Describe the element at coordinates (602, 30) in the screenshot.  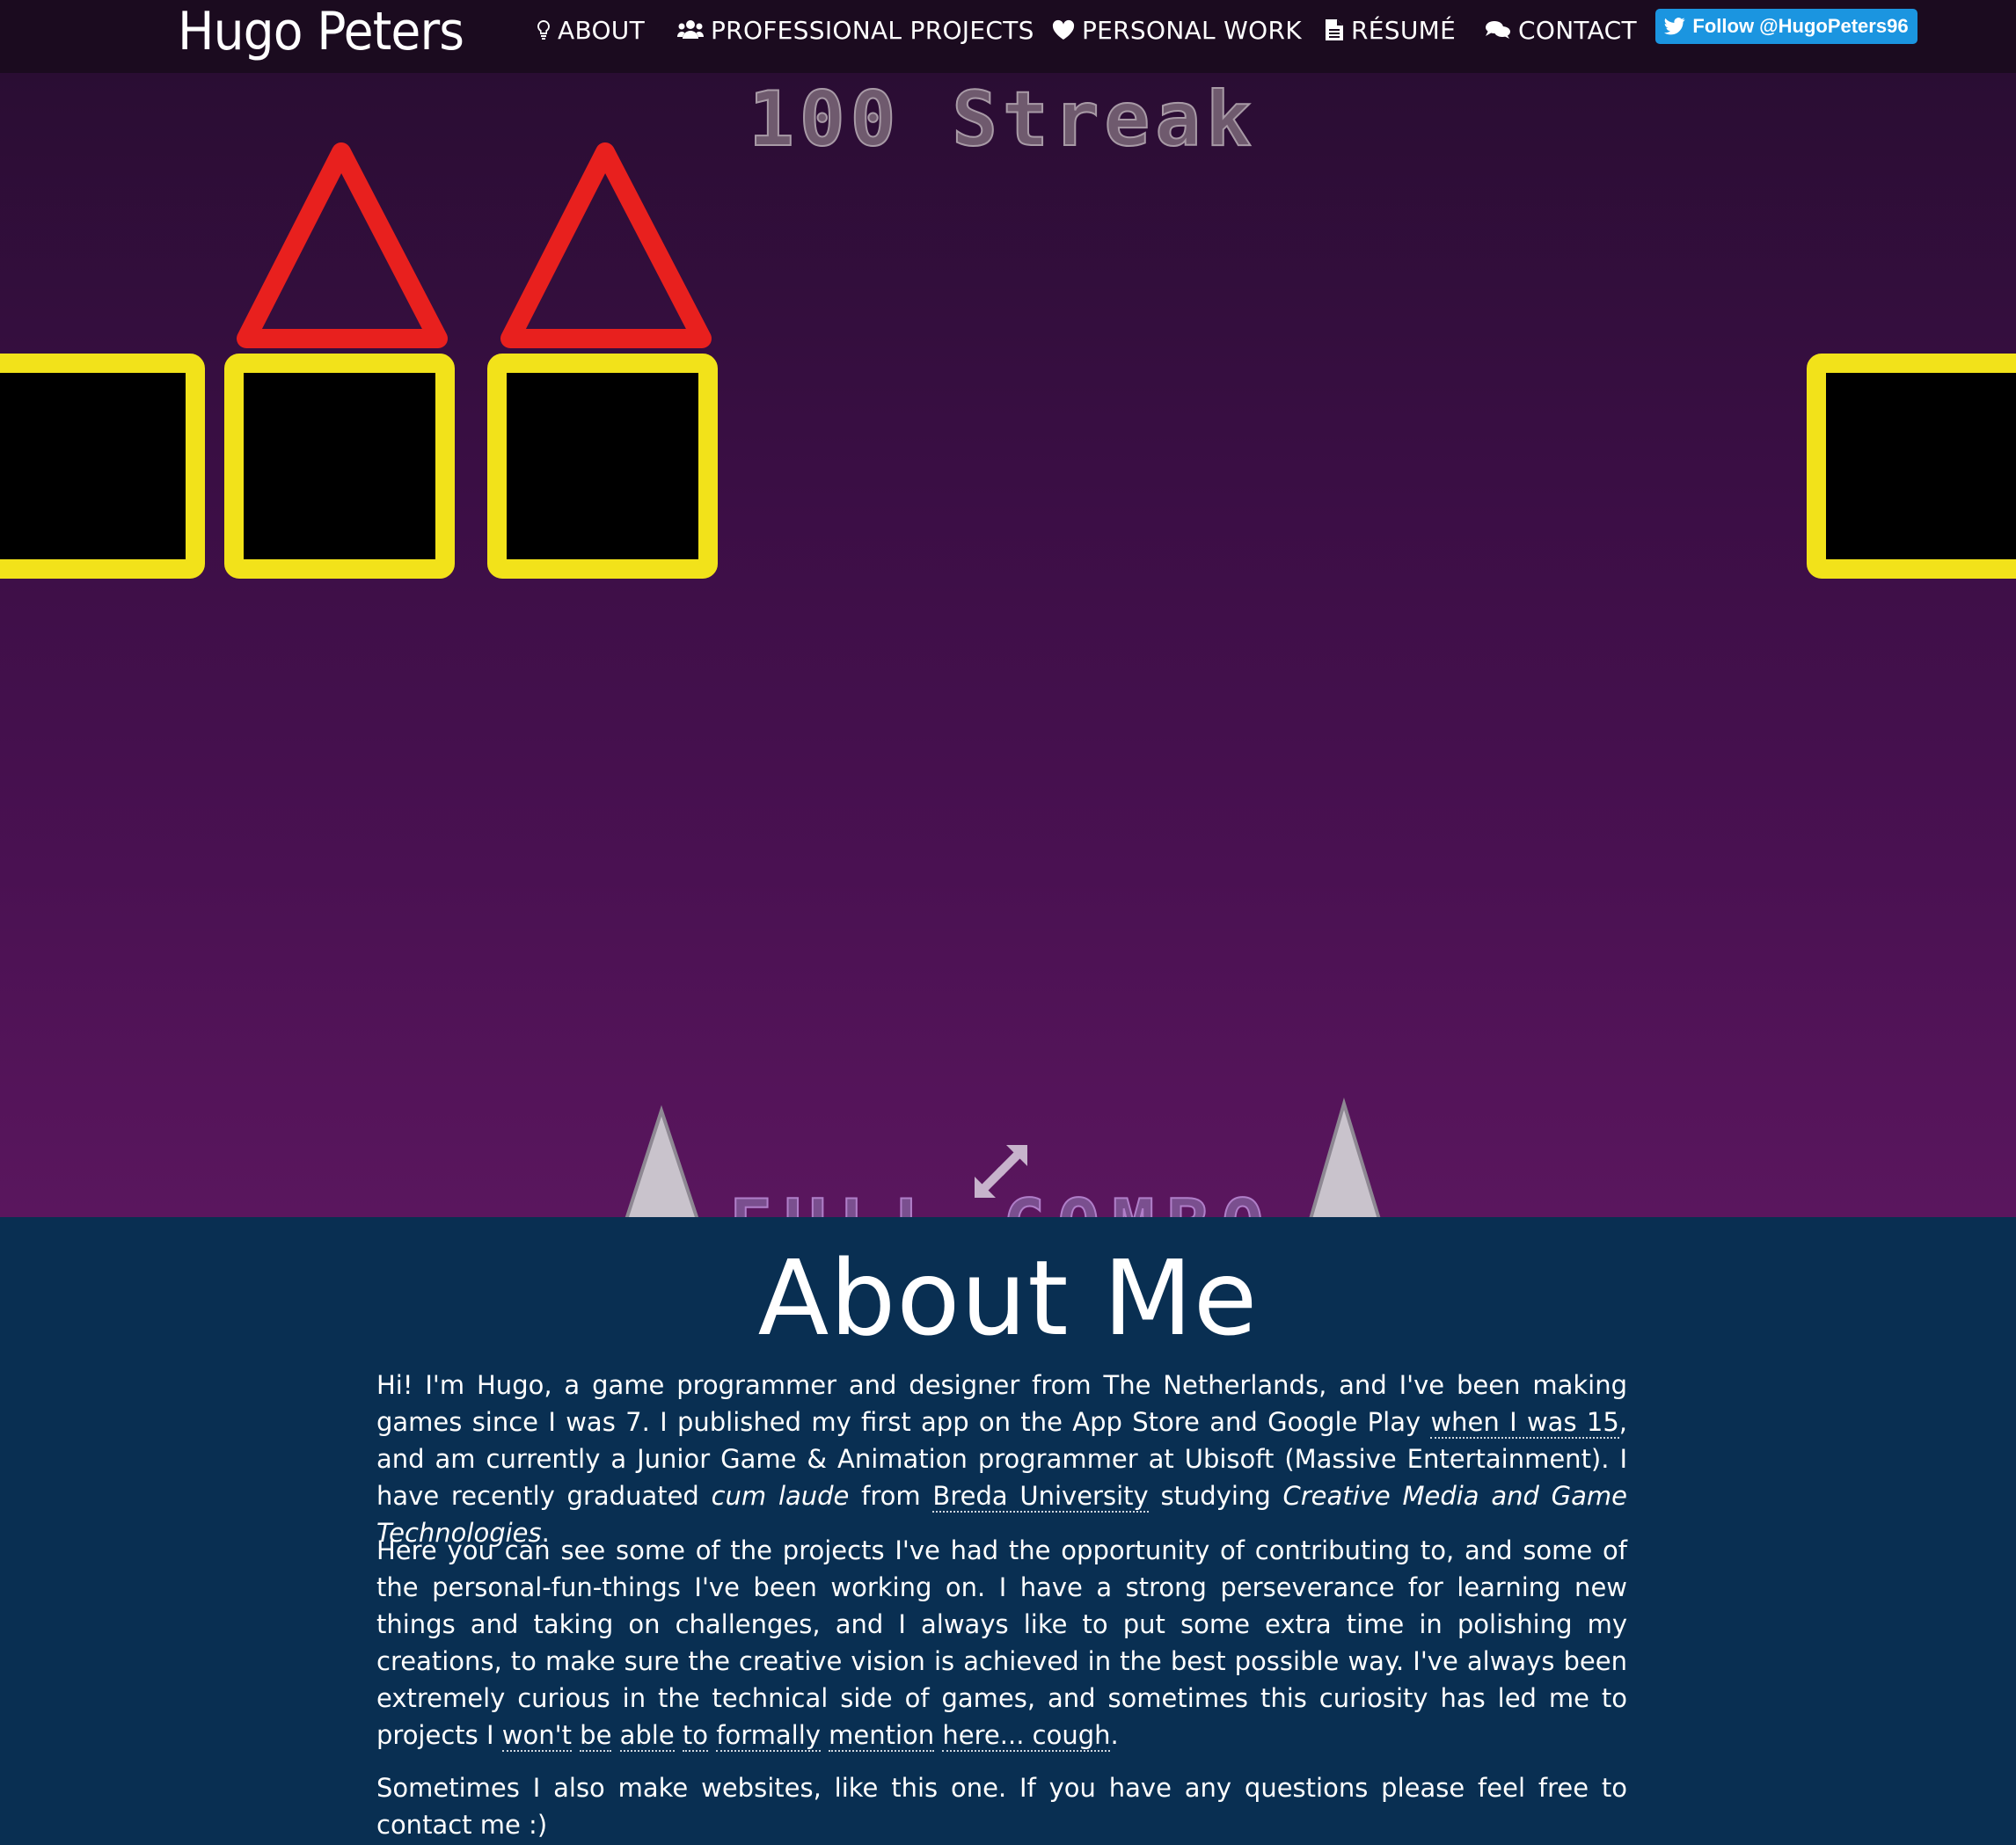
I see `nav-about-label: ABOUT` at that location.